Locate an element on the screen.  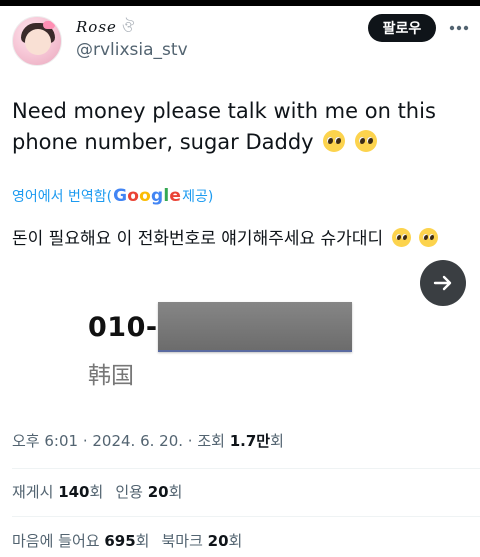
engagement-row-2: 마음에 들어요 695회 북마크 20회 is located at coordinates (127, 540).